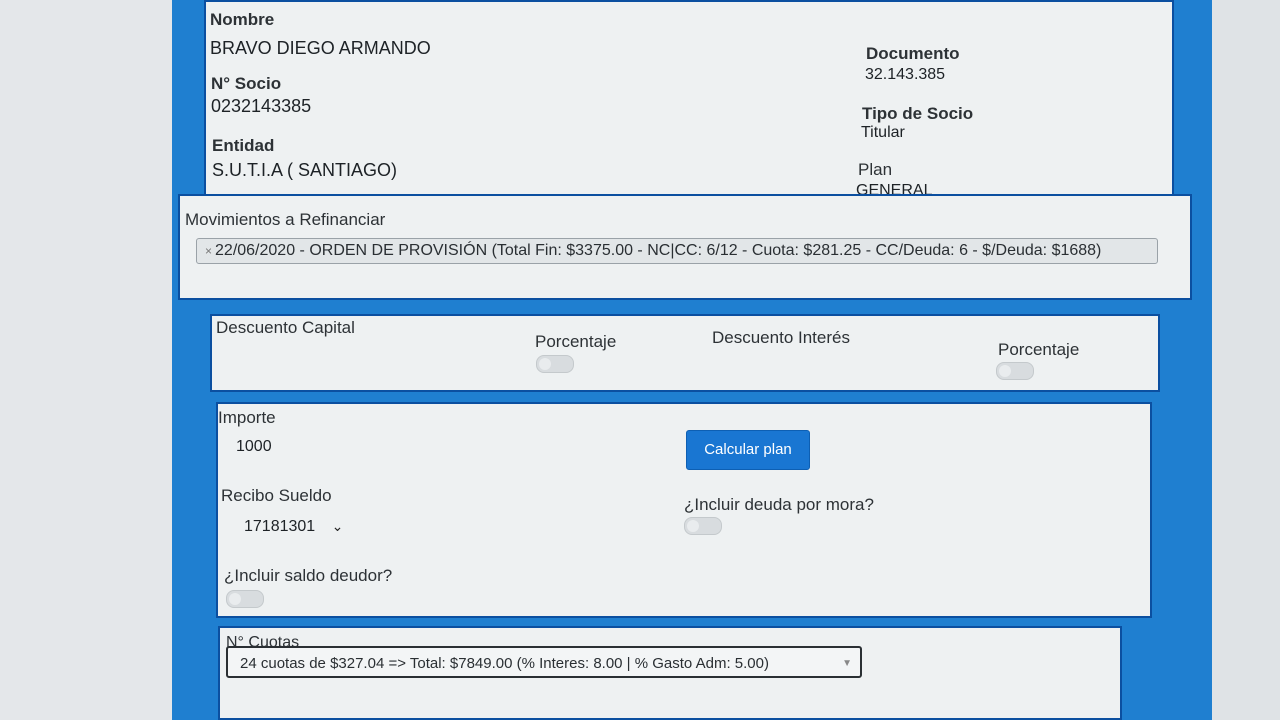  Describe the element at coordinates (779, 504) in the screenshot. I see `incluir-mora-label: ¿Incluir deuda por mora?` at that location.